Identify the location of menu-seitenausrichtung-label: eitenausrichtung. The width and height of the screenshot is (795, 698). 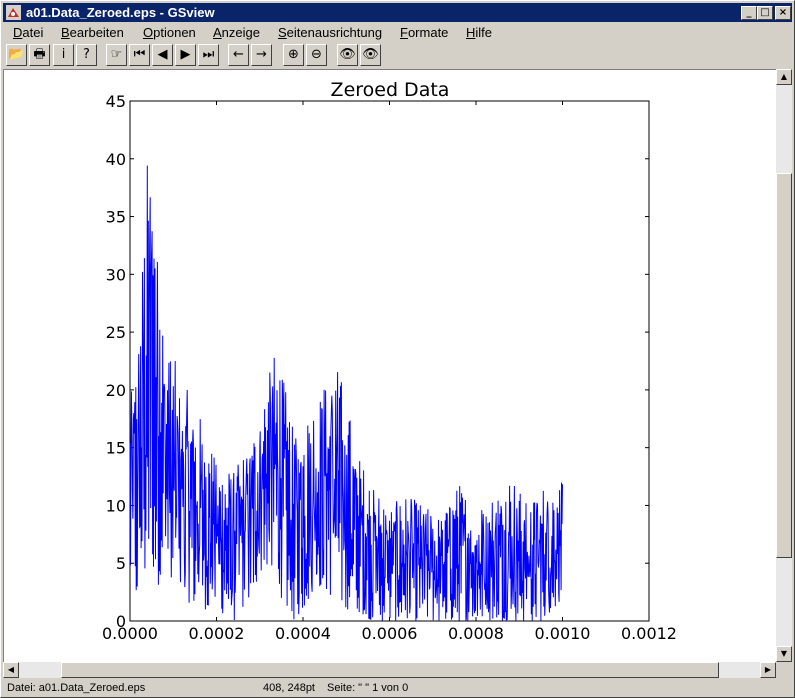
(334, 32).